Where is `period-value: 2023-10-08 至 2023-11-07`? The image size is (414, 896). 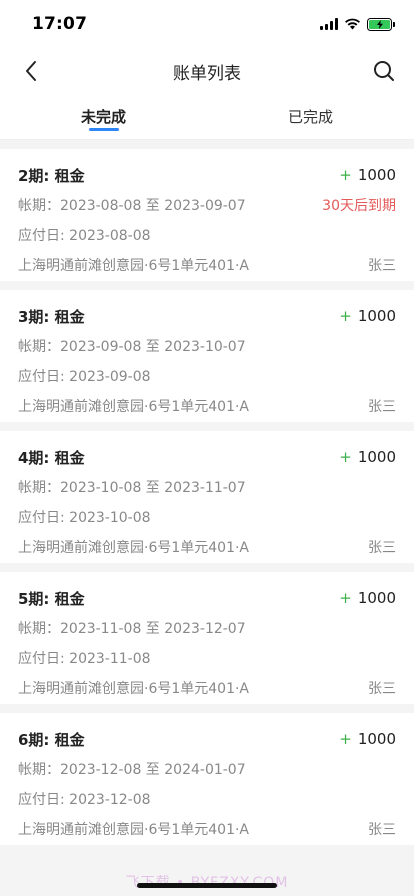 period-value: 2023-10-08 至 2023-11-07 is located at coordinates (153, 488).